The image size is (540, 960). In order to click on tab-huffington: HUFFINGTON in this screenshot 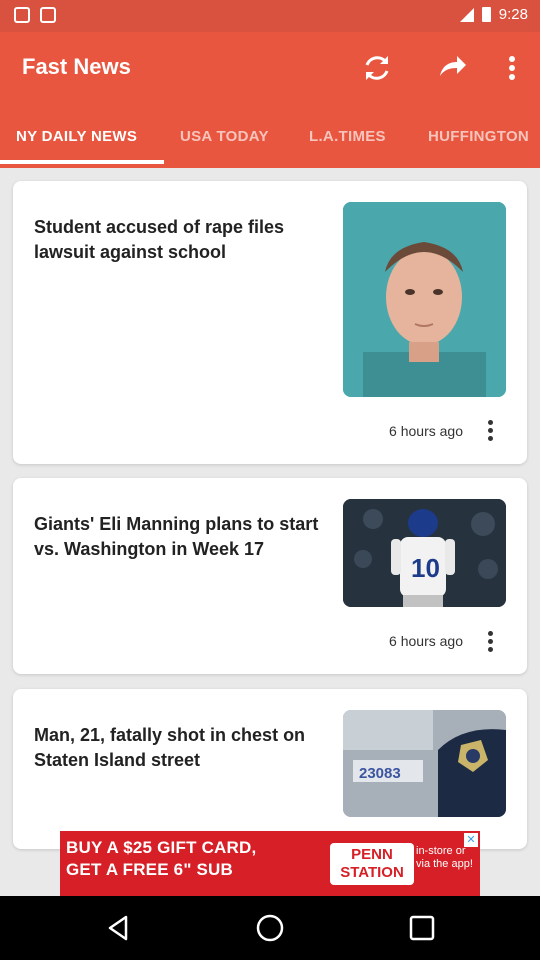, I will do `click(478, 136)`.